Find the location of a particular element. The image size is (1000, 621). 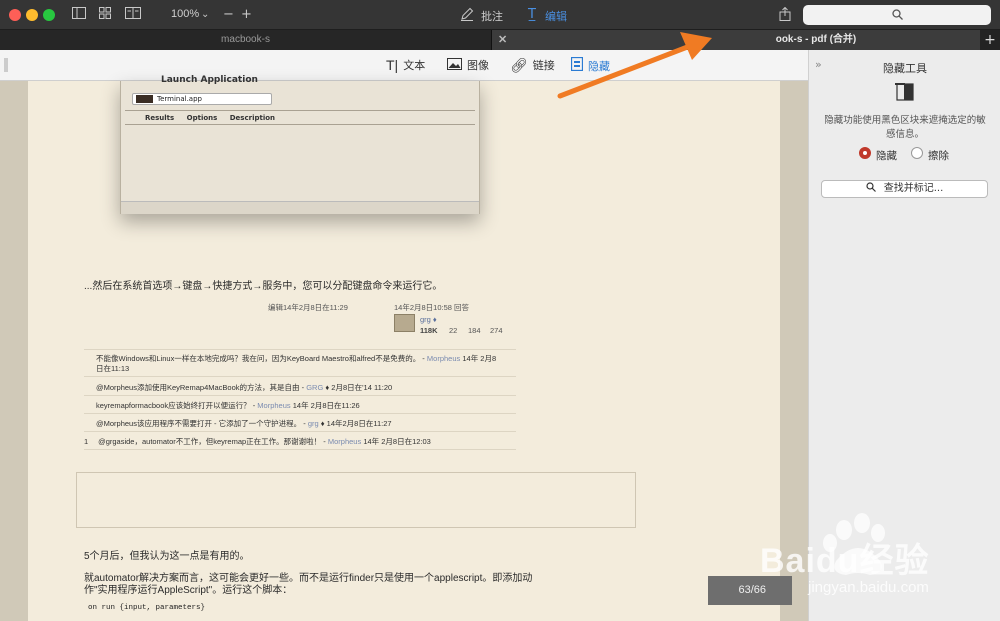

radio-erase is located at coordinates (917, 153).